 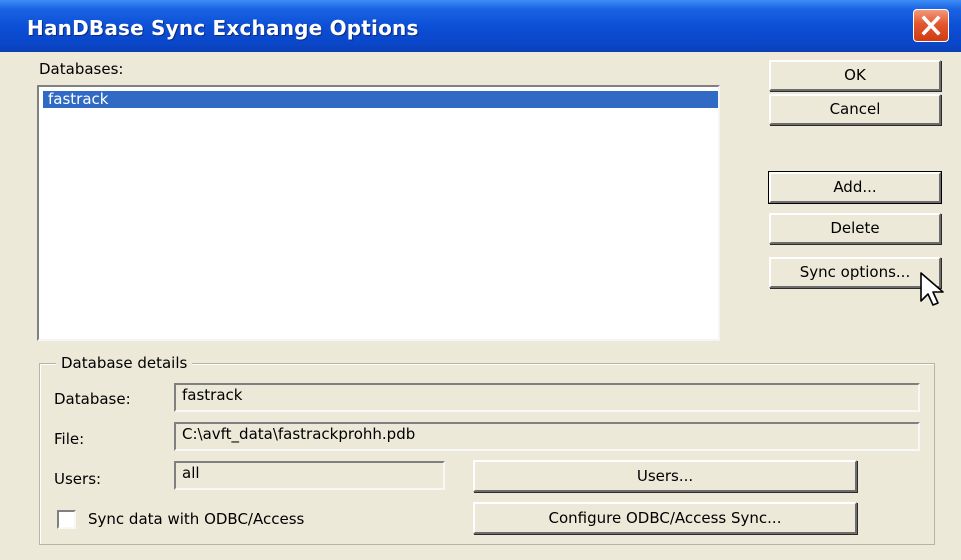 What do you see at coordinates (196, 519) in the screenshot?
I see `sync-odbc-checkbox-label: Sync data with ODBC/Access` at bounding box center [196, 519].